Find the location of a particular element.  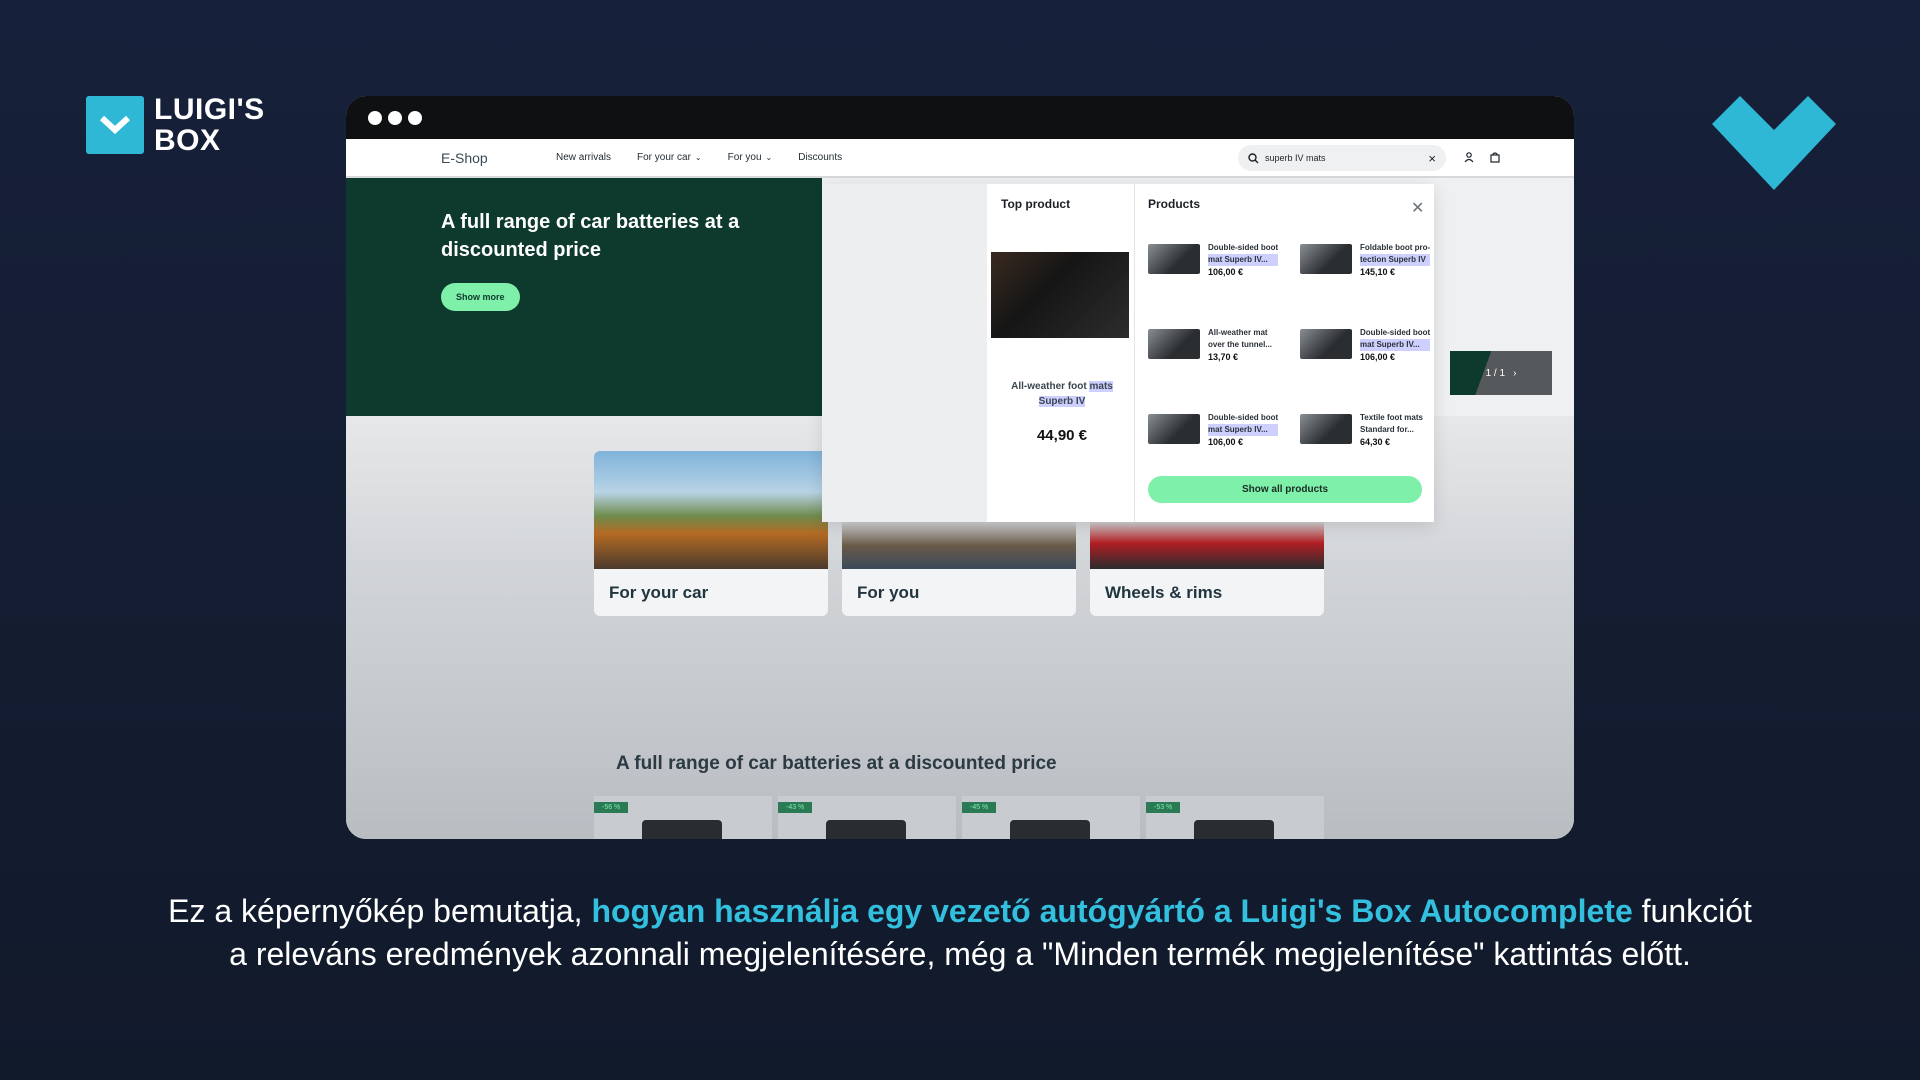

battery-product-card: -43 % is located at coordinates (867, 817).